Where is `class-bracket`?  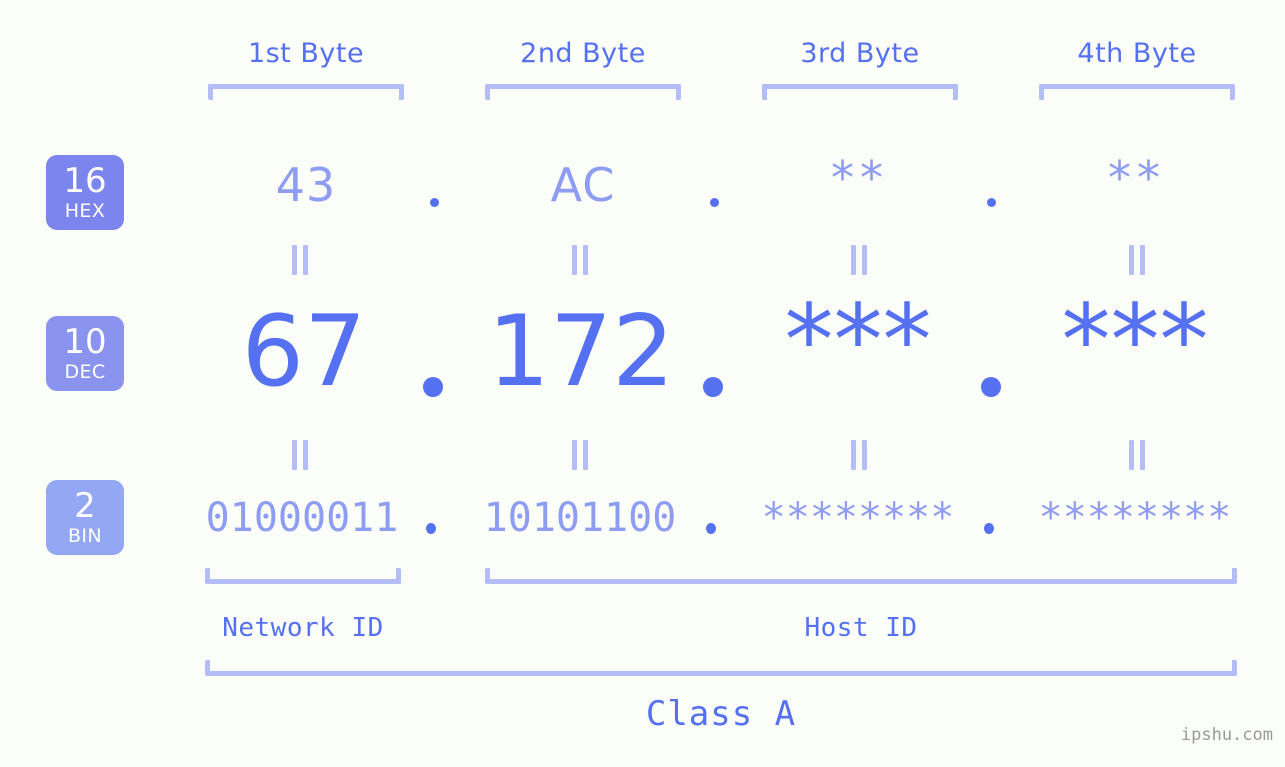 class-bracket is located at coordinates (721, 668).